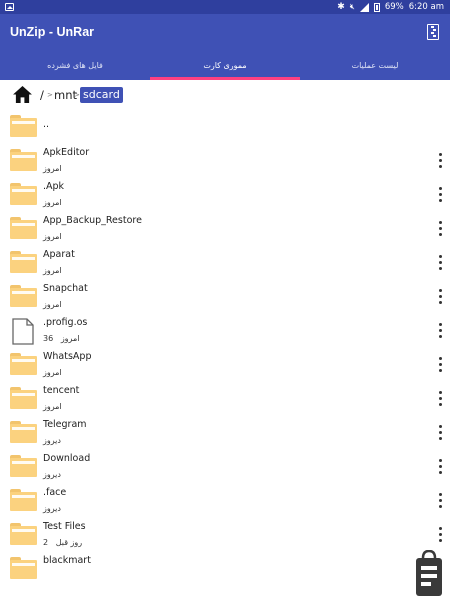 This screenshot has width=450, height=600. What do you see at coordinates (225, 195) in the screenshot?
I see `list-item: .Apk امروز` at bounding box center [225, 195].